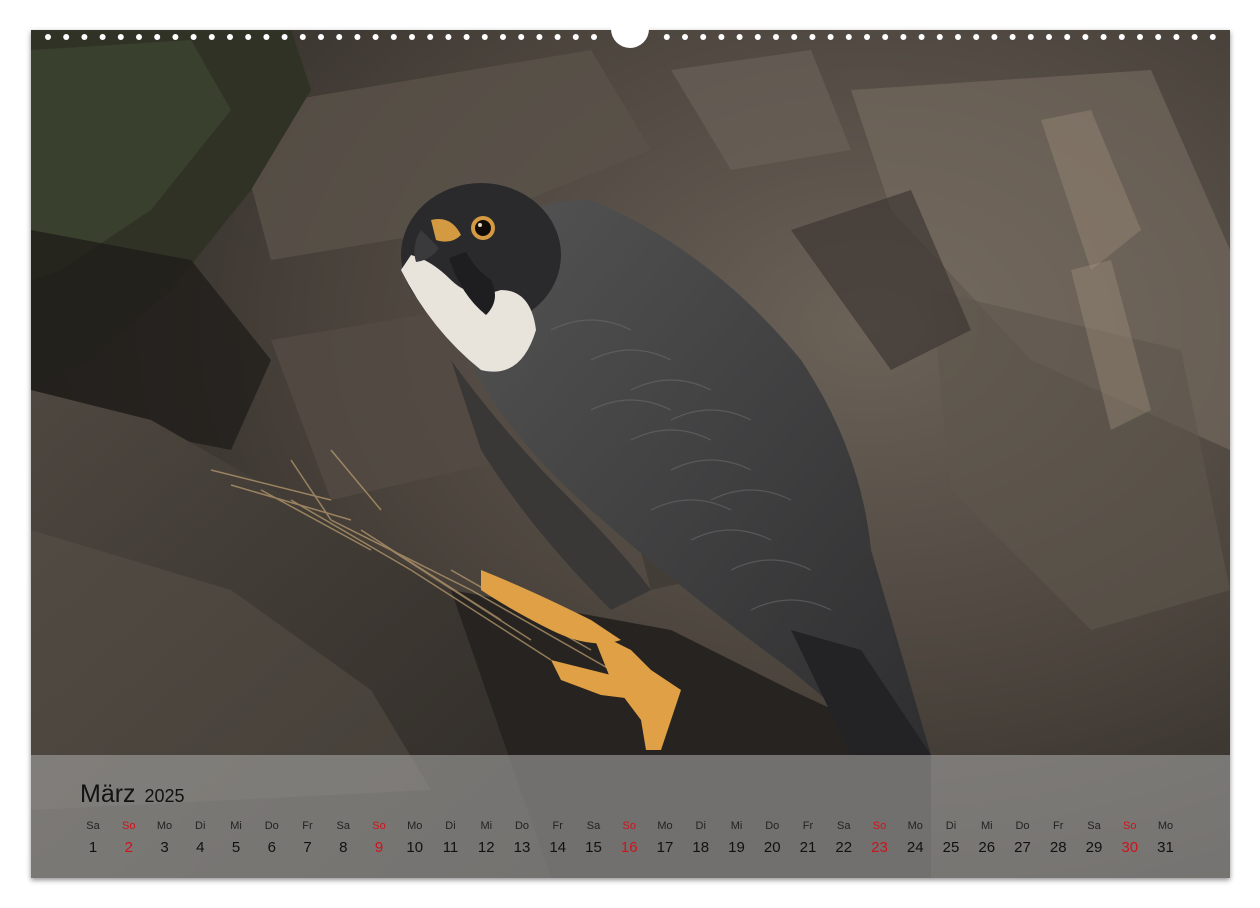 This screenshot has width=1260, height=908. What do you see at coordinates (379, 838) in the screenshot?
I see `day-cell: So 9` at bounding box center [379, 838].